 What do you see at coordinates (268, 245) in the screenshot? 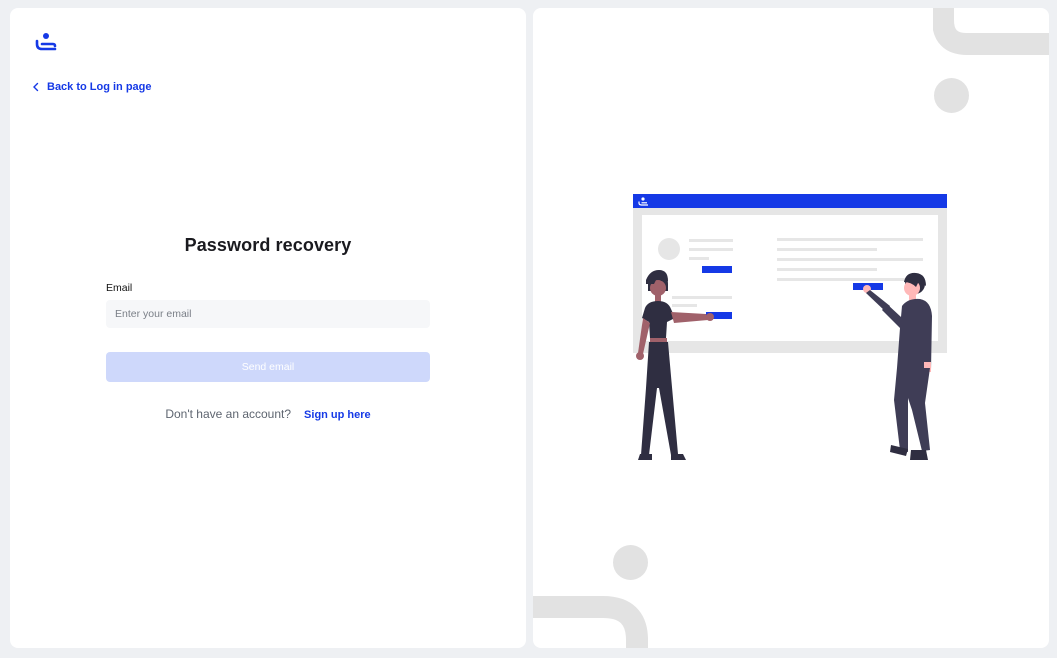
I see `page-title: Password recovery` at bounding box center [268, 245].